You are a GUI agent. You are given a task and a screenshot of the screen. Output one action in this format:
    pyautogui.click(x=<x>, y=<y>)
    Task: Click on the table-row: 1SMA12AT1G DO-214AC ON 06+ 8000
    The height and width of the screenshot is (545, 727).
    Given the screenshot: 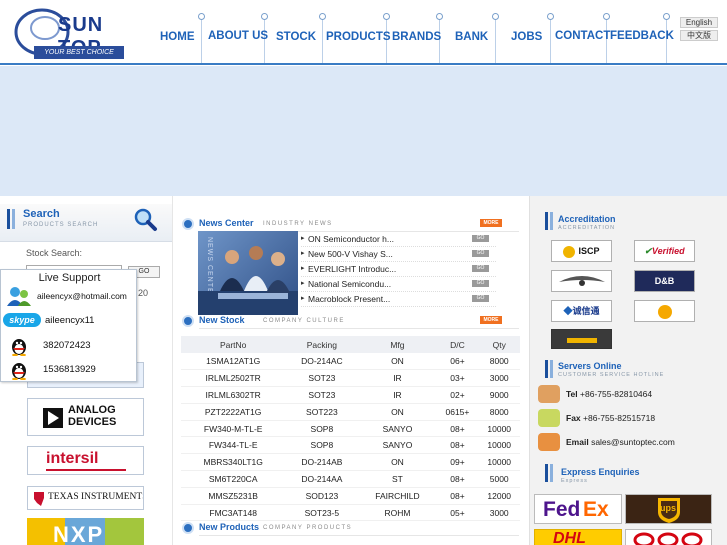 What is the action you would take?
    pyautogui.click(x=350, y=362)
    